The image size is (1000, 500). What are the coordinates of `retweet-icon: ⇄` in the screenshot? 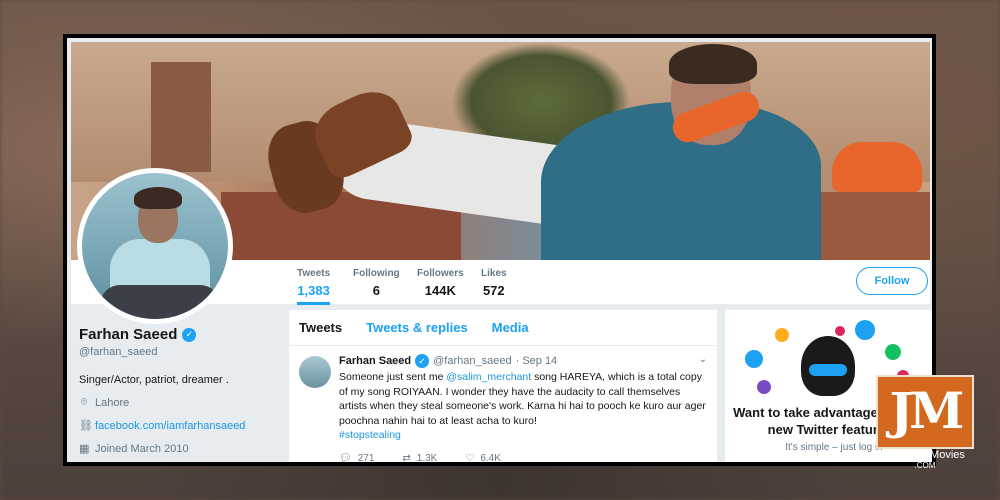 It's located at (406, 457).